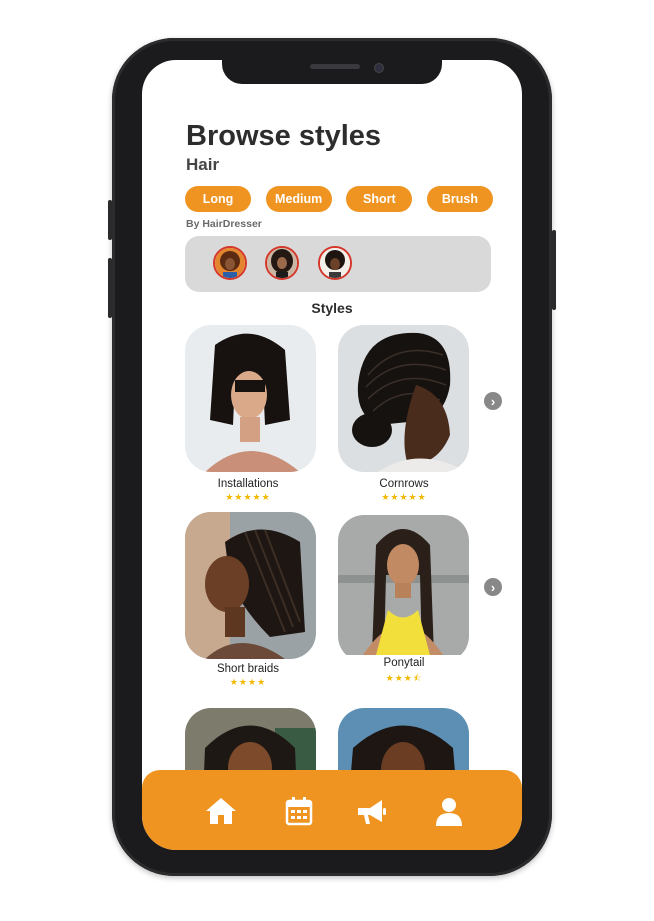 The image size is (654, 921). What do you see at coordinates (284, 136) in the screenshot?
I see `page-title: Browse styles` at bounding box center [284, 136].